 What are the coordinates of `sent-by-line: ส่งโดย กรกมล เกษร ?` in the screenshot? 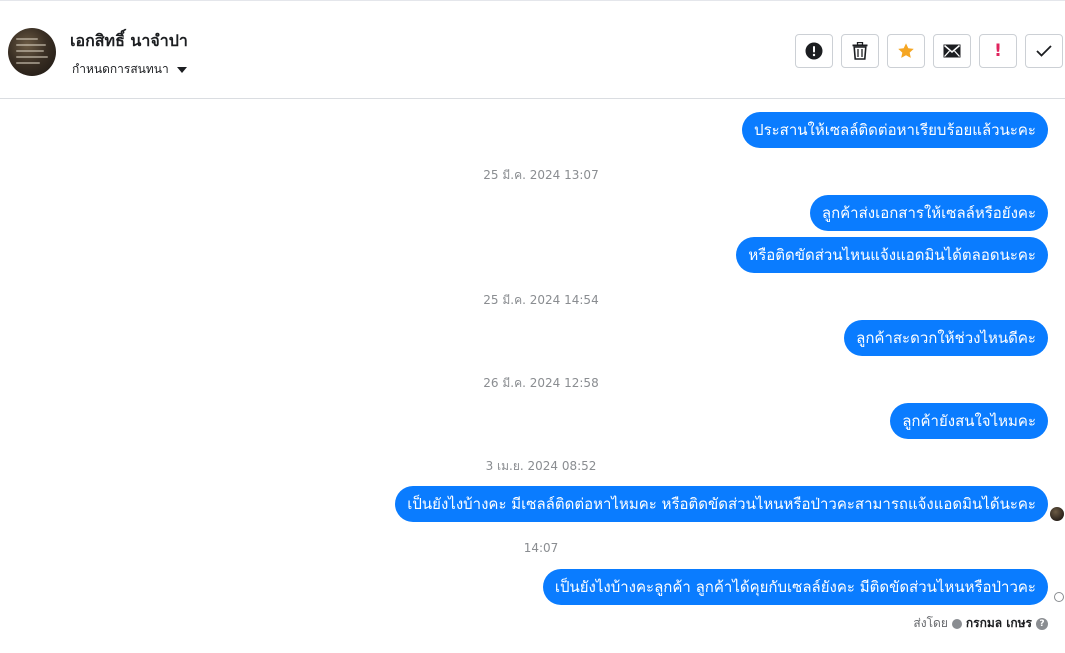 It's located at (980, 623).